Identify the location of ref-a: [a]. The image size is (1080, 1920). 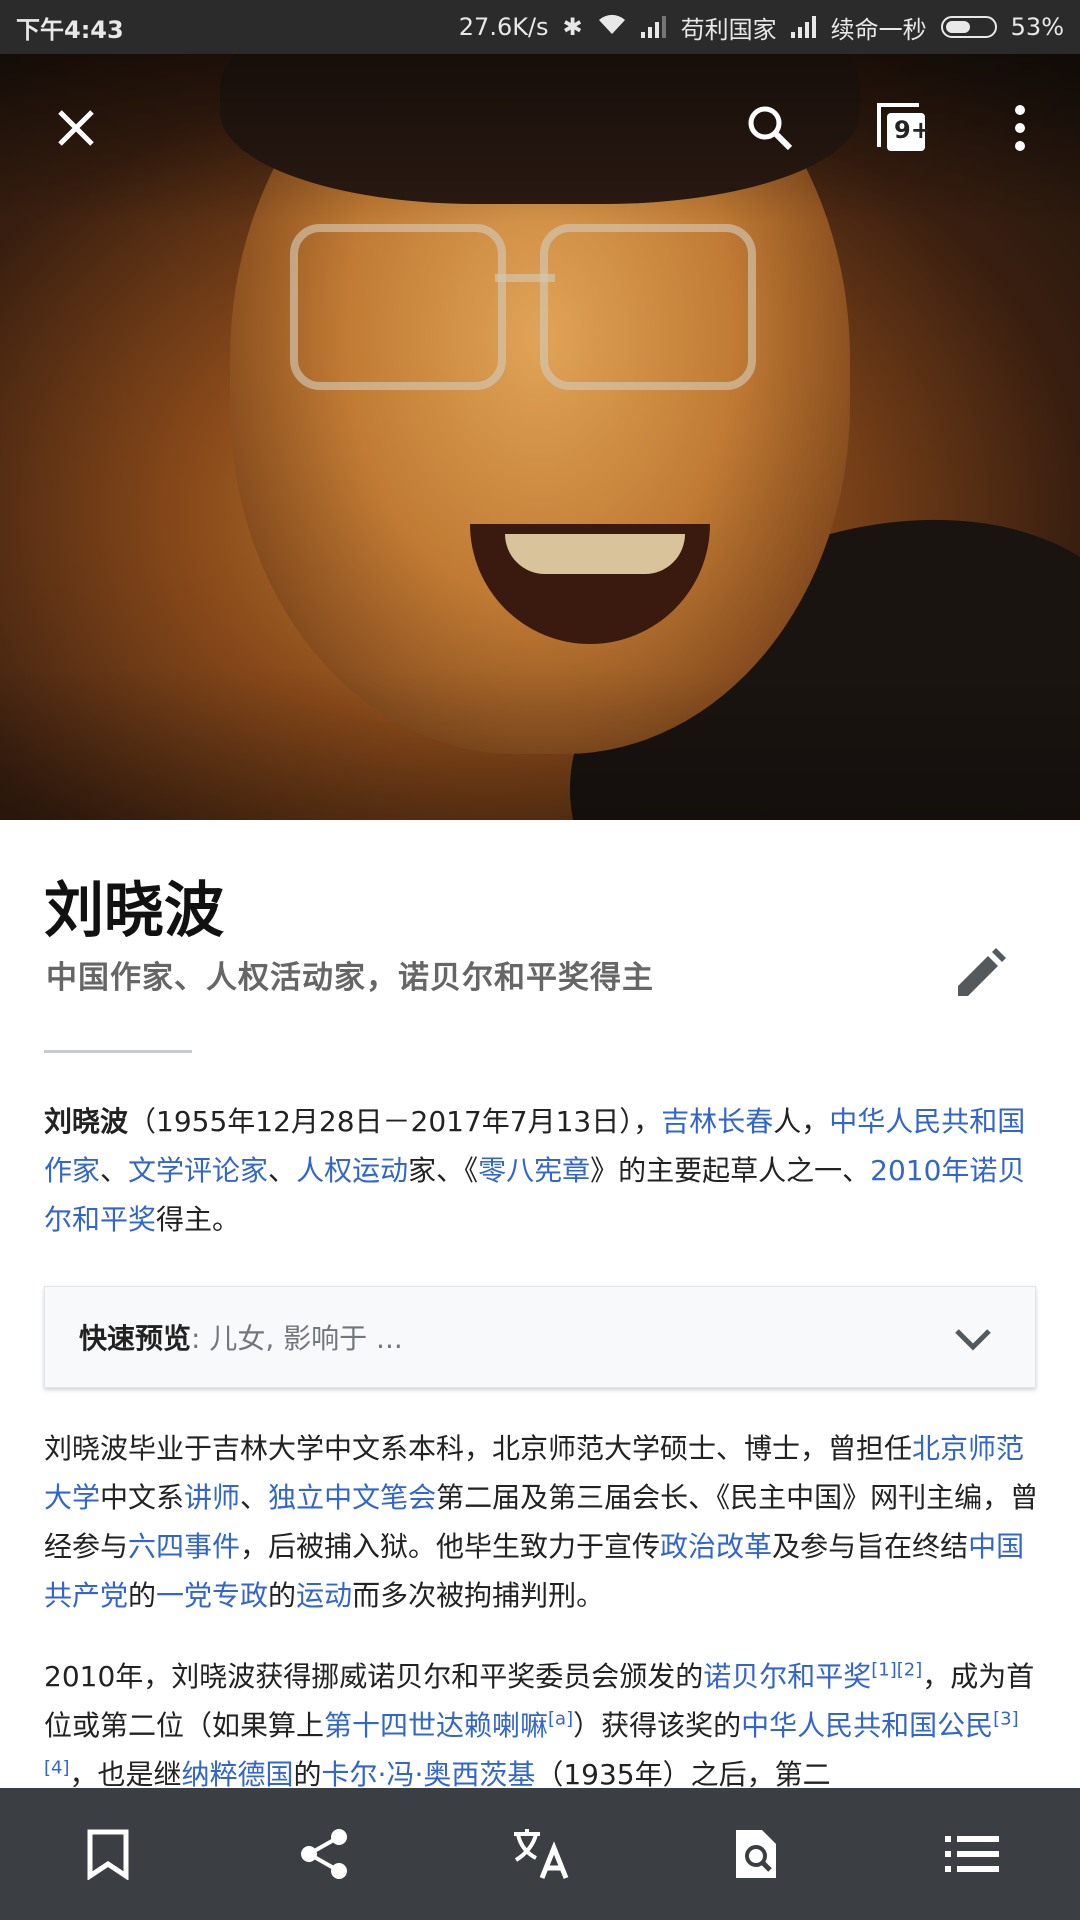
(560, 1719).